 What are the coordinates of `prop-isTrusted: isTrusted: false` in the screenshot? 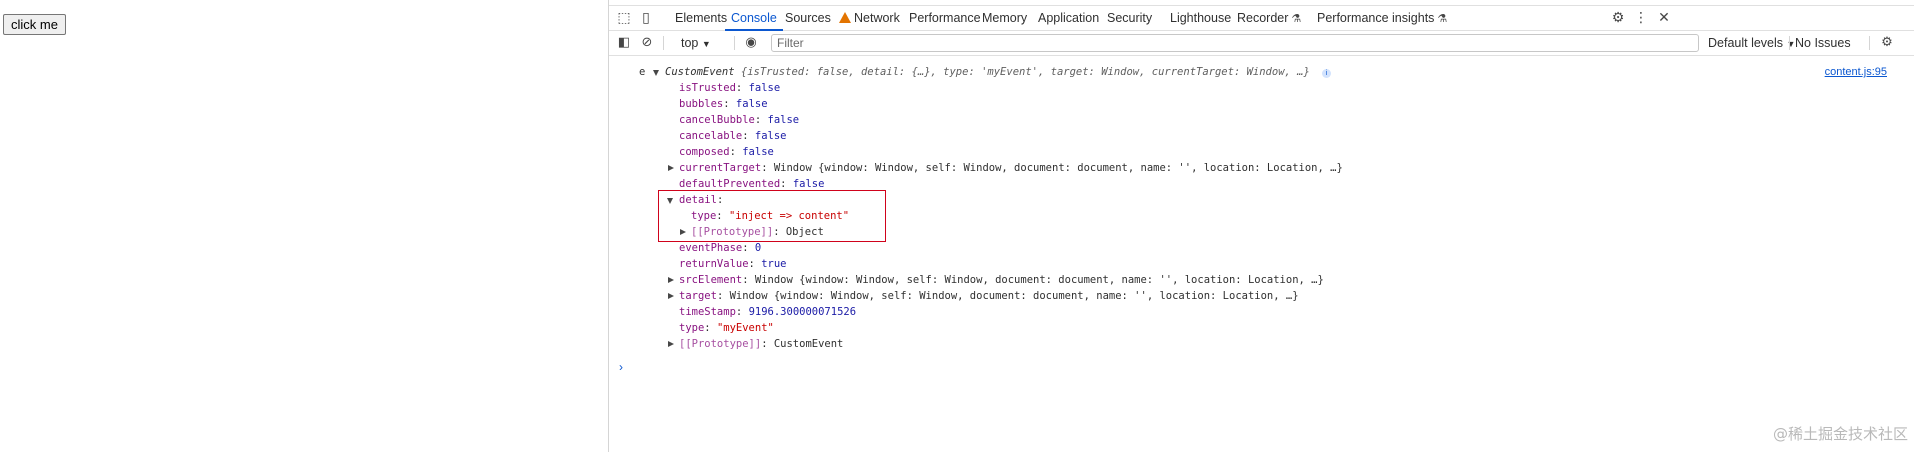 It's located at (730, 88).